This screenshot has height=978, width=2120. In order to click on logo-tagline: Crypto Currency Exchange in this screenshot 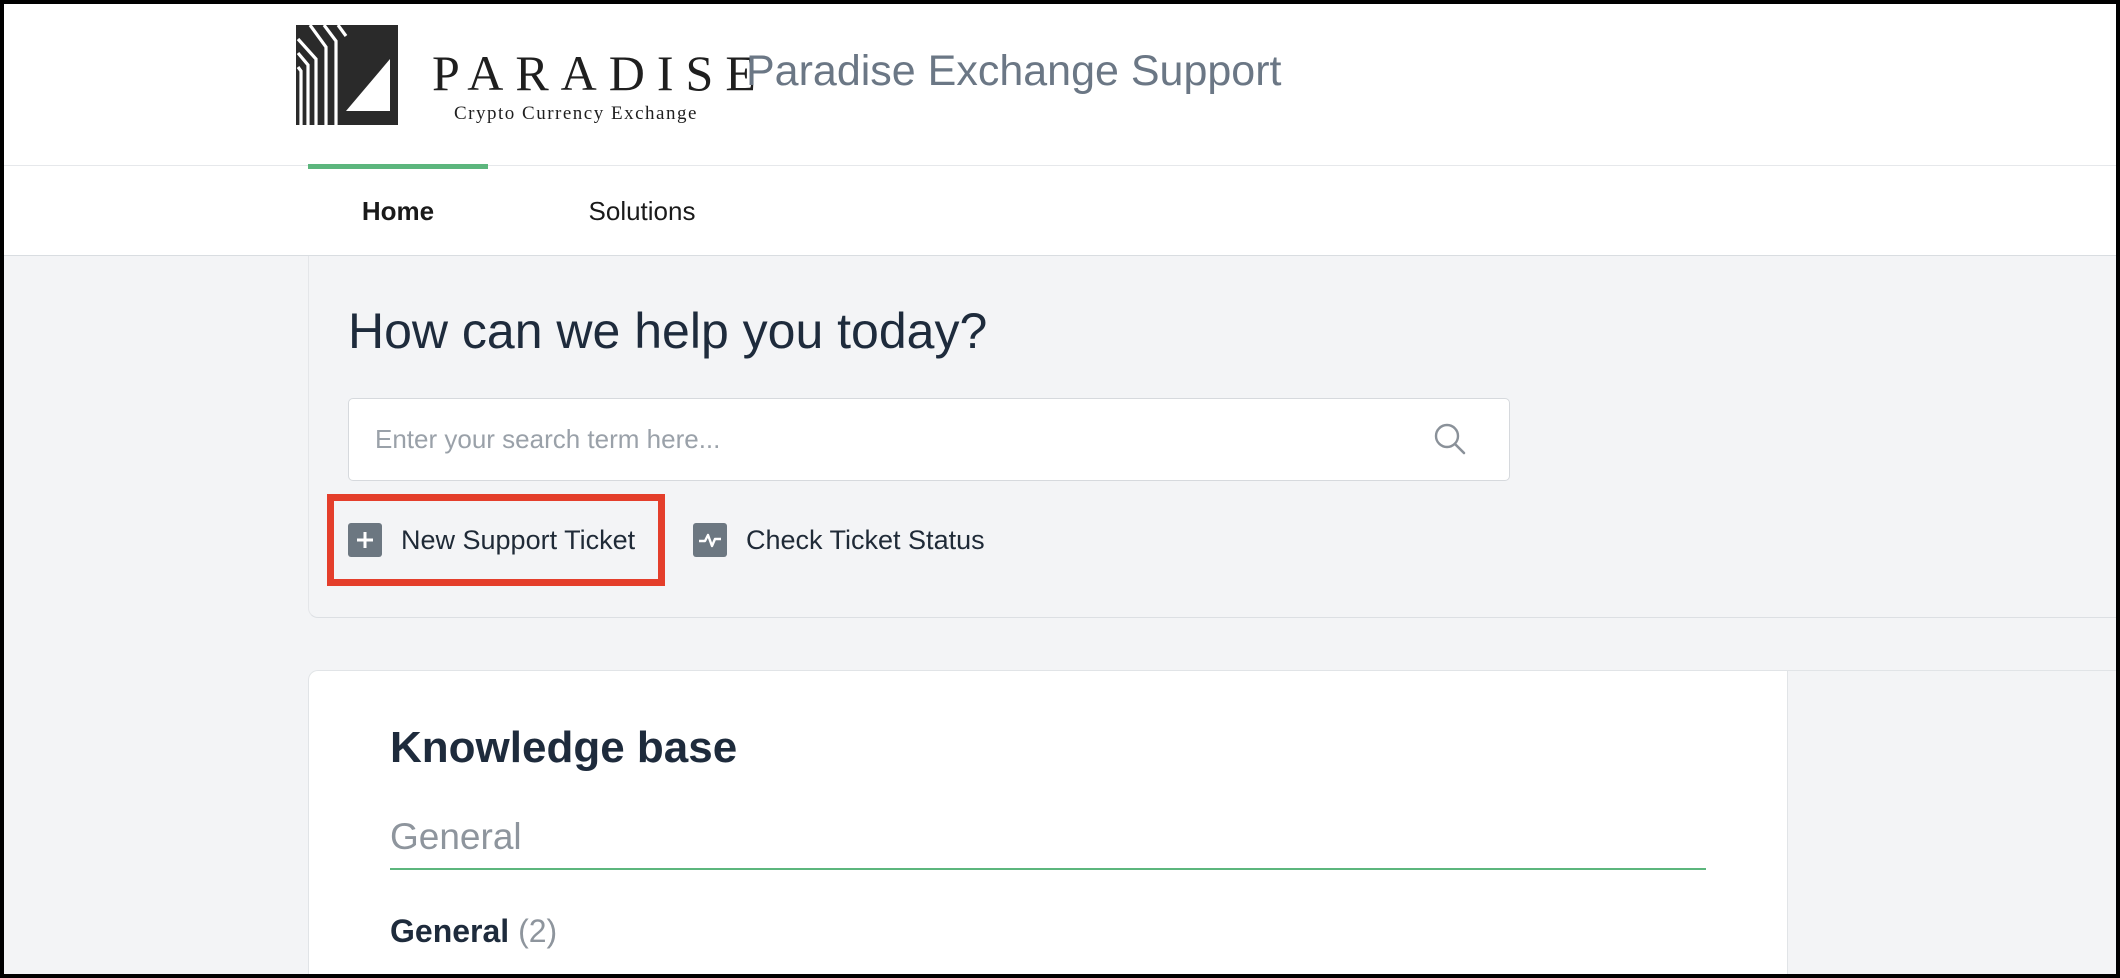, I will do `click(576, 113)`.